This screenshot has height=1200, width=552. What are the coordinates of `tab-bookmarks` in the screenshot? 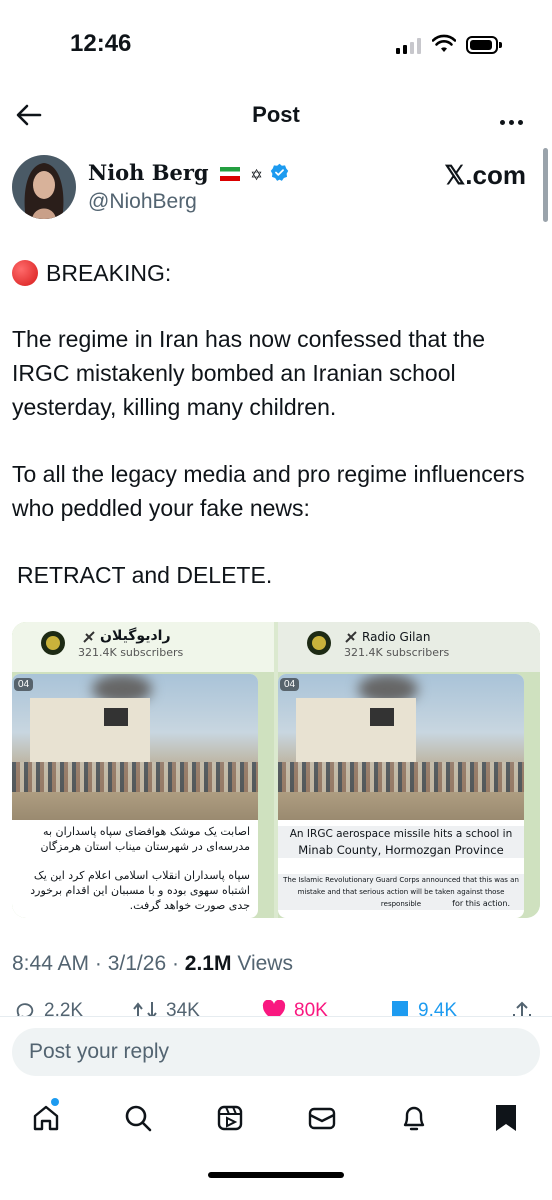 It's located at (506, 1118).